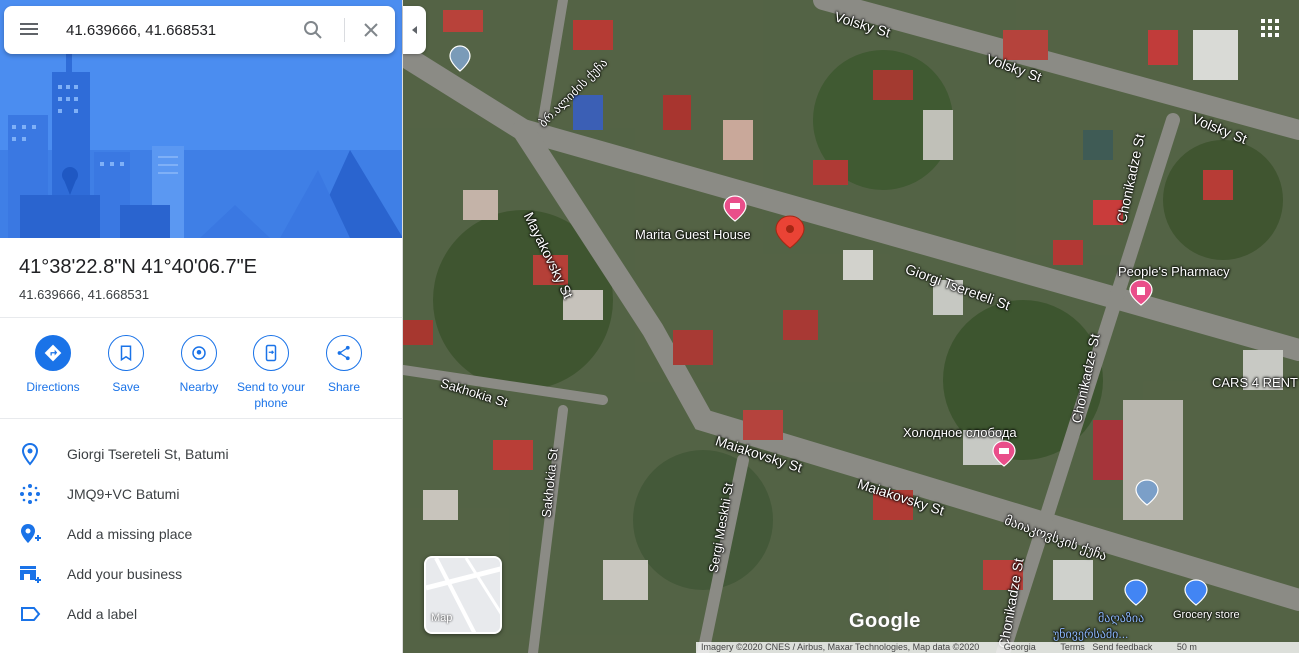 The height and width of the screenshot is (653, 1299). What do you see at coordinates (148, 454) in the screenshot?
I see `address-text: Giorgi Tsereteli St, Batumi` at bounding box center [148, 454].